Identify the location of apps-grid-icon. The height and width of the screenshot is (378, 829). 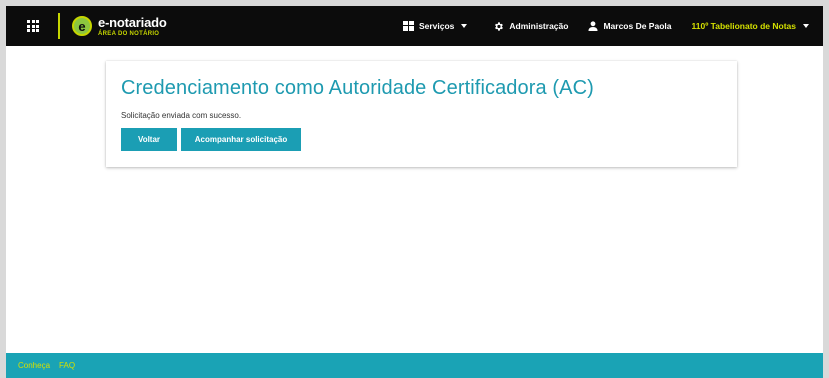
(33, 26).